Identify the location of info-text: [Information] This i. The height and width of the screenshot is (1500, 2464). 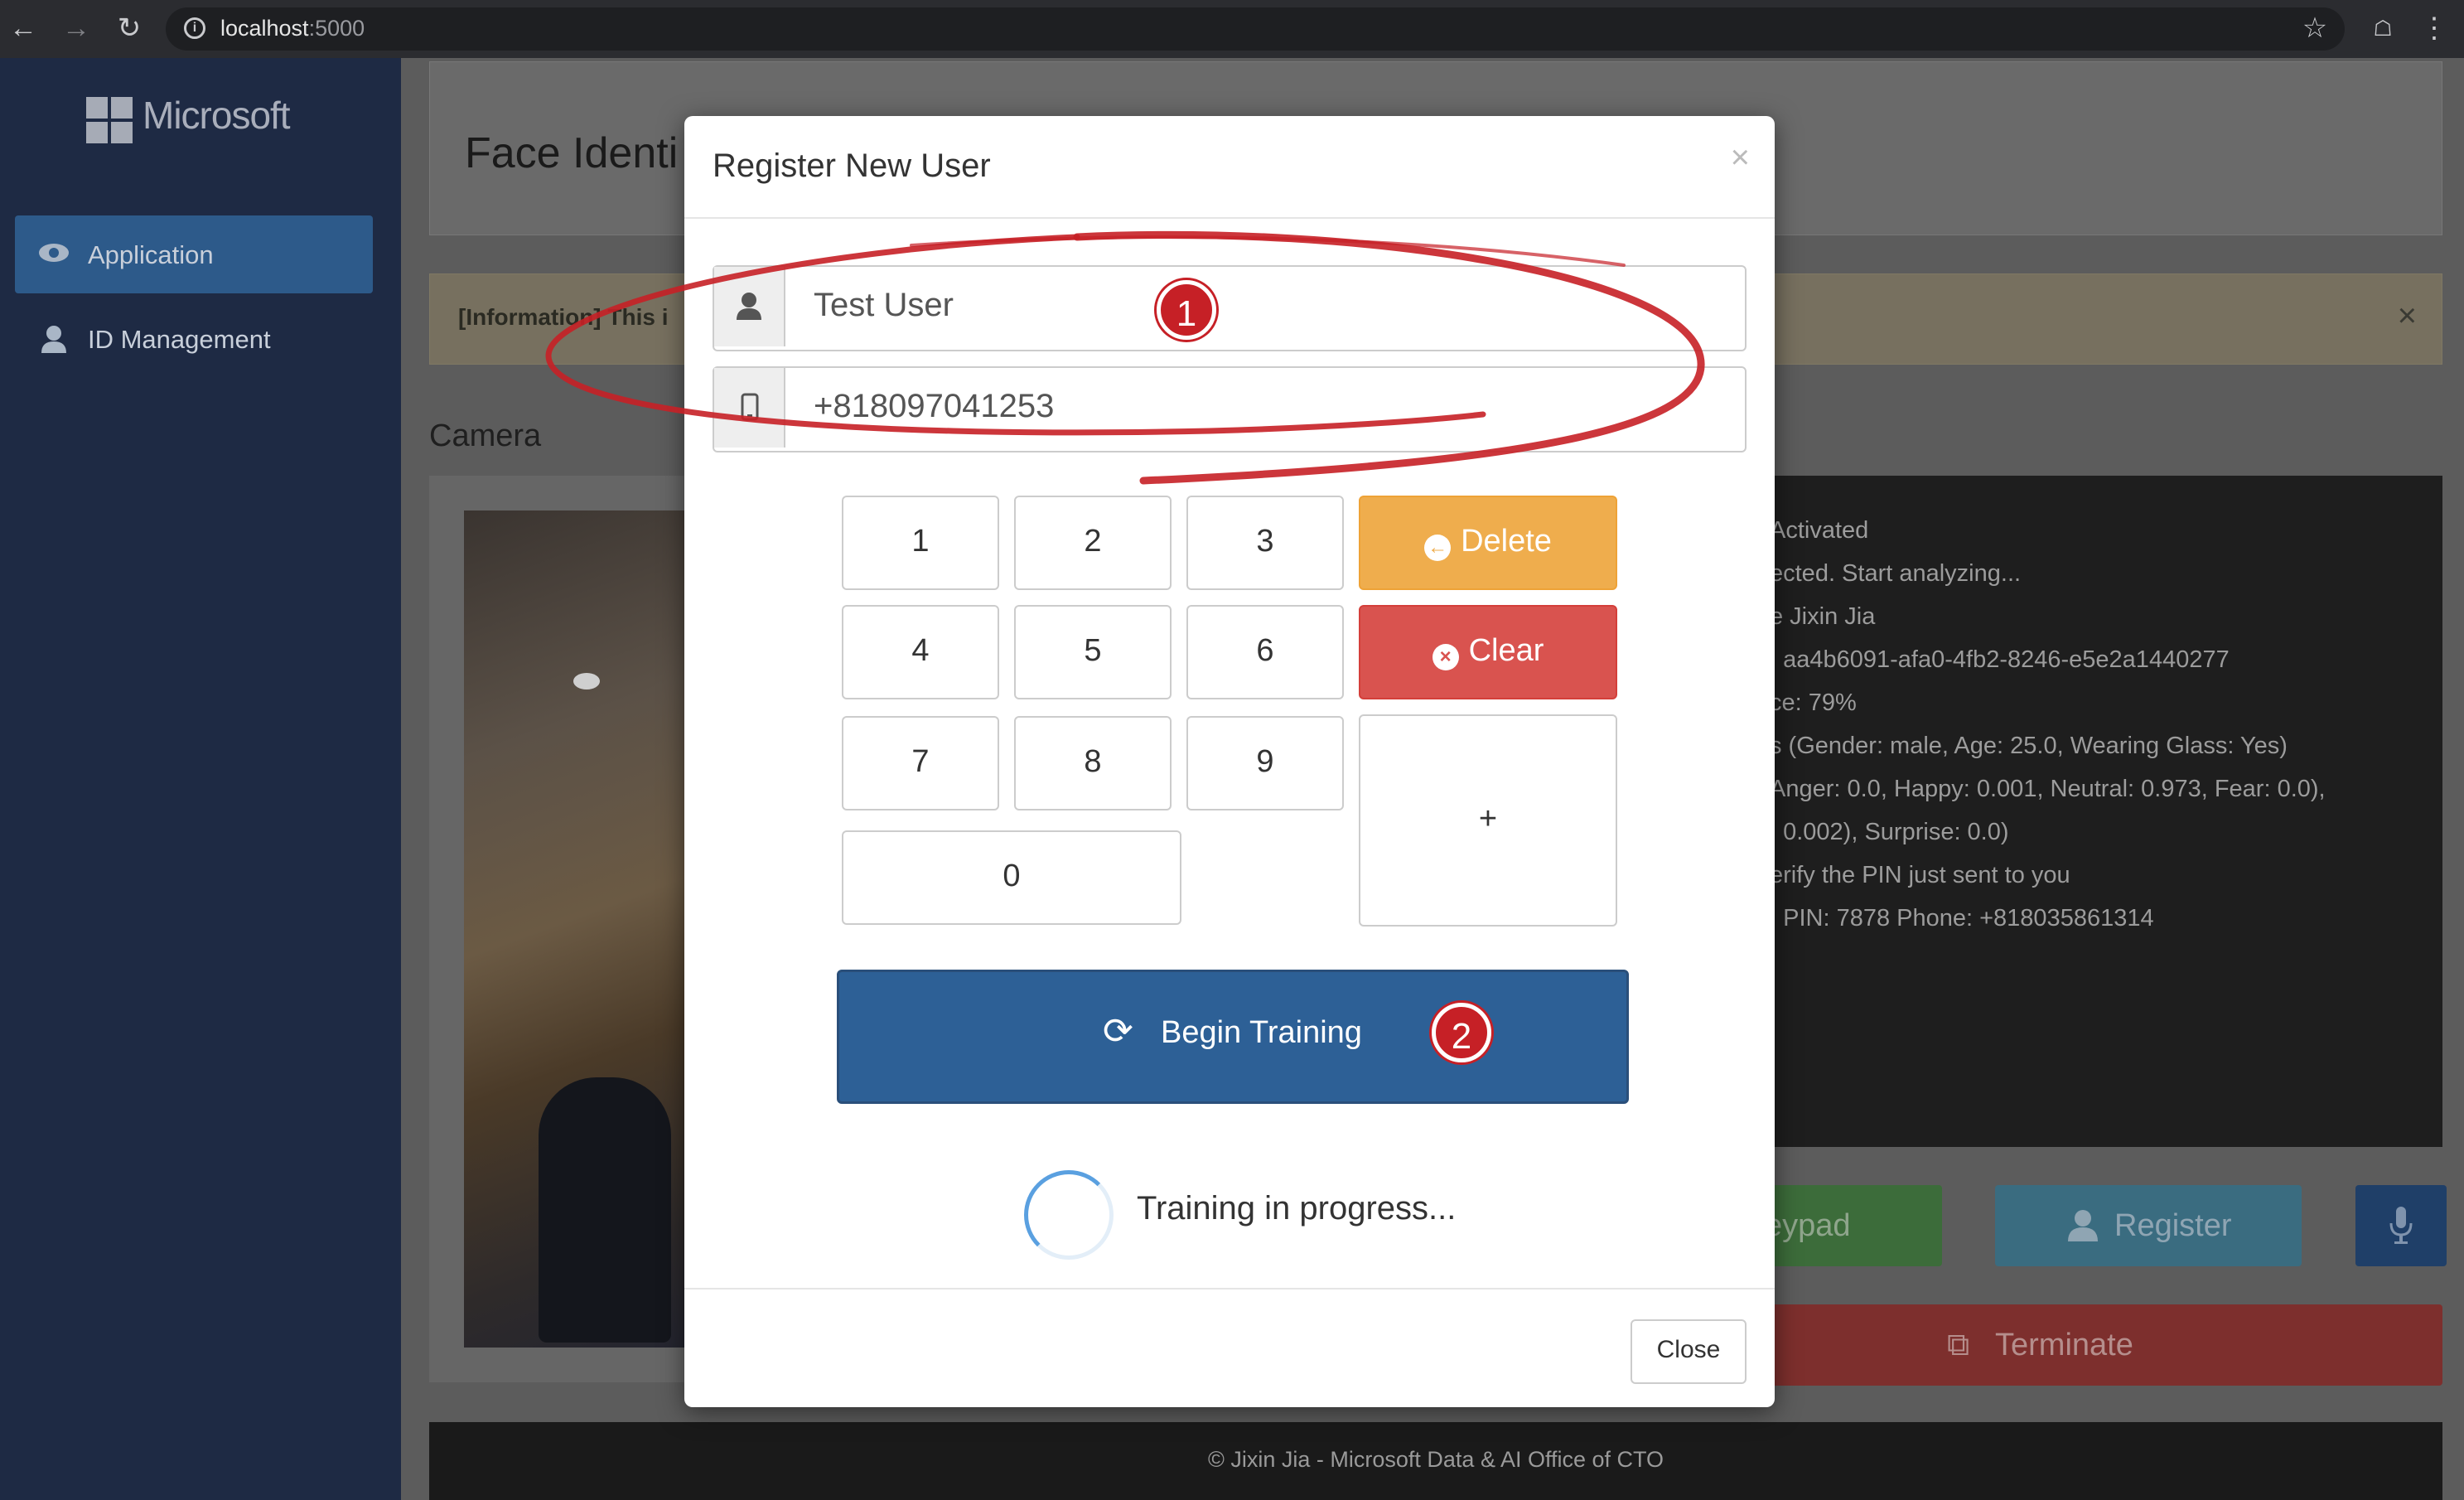
(563, 317).